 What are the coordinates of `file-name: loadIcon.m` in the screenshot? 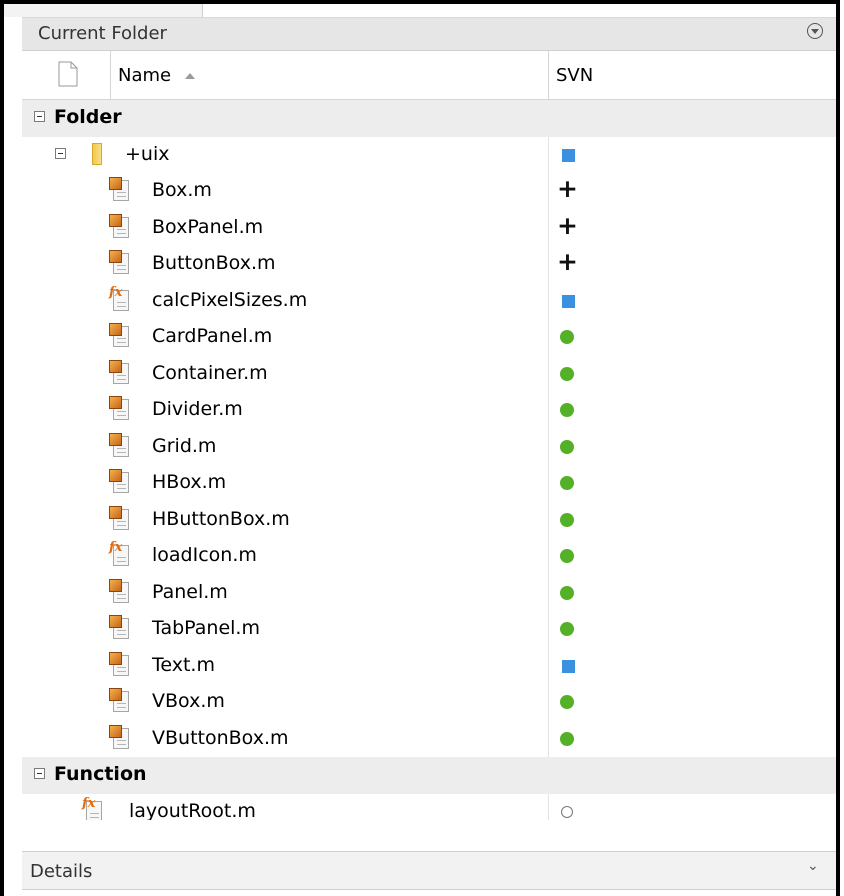 It's located at (204, 555).